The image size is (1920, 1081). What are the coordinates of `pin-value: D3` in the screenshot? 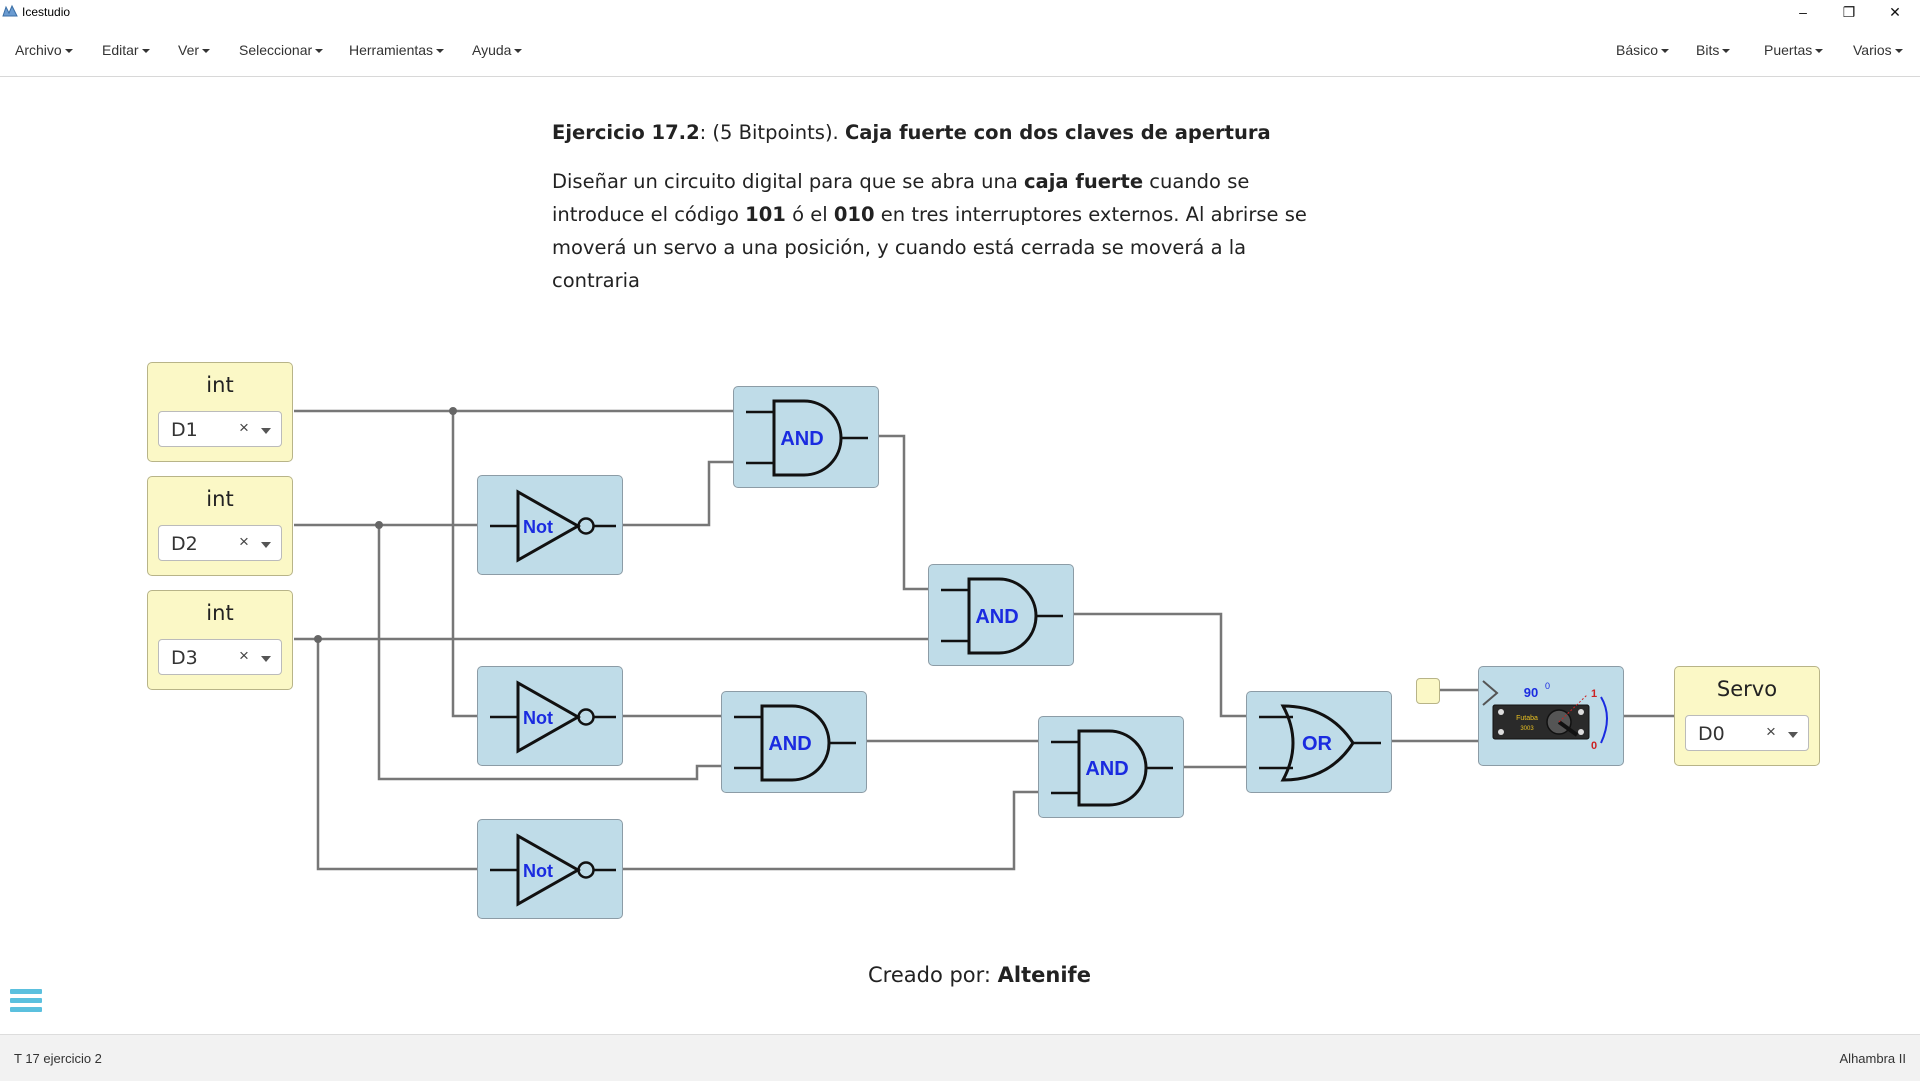 It's located at (184, 658).